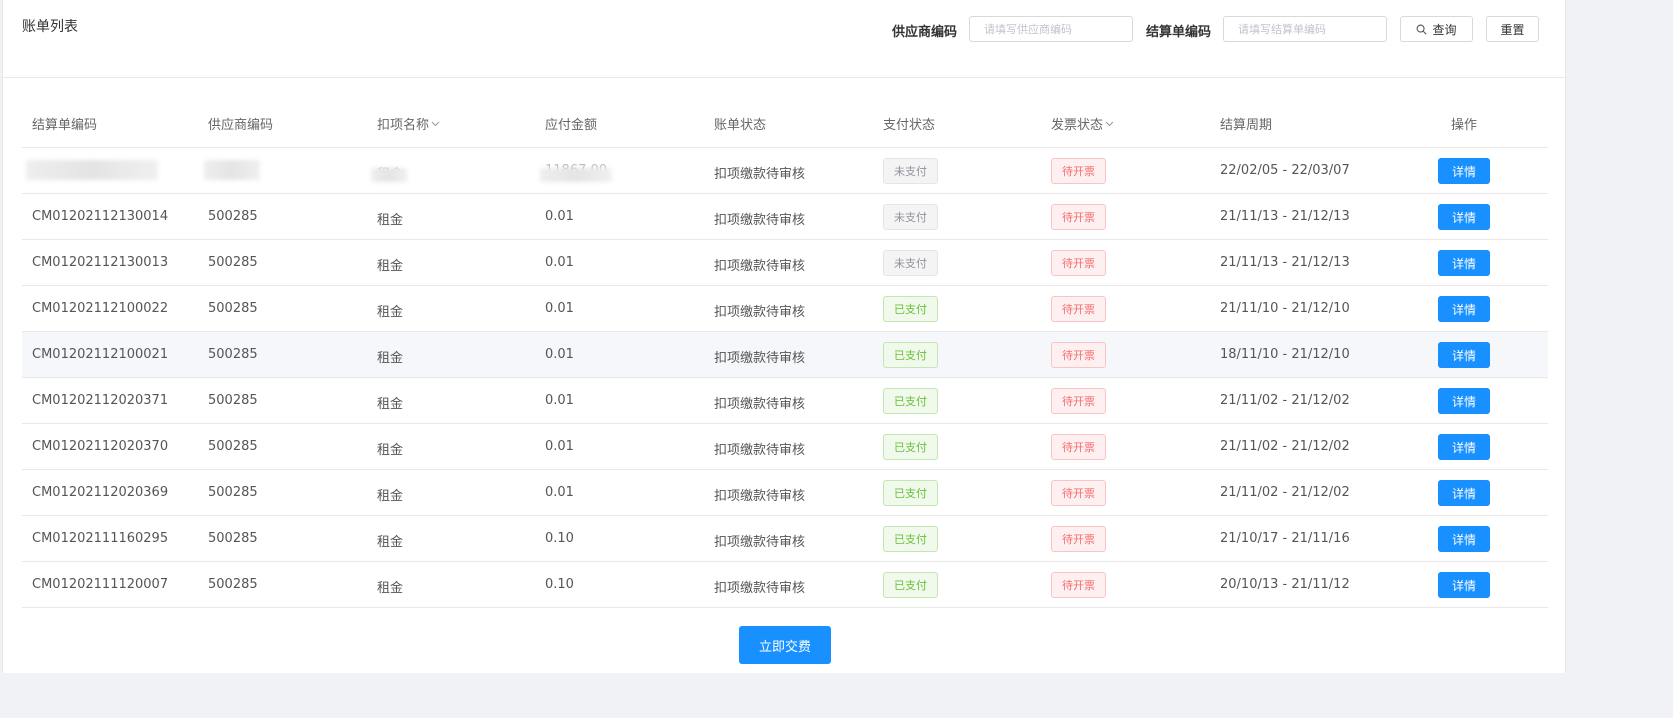 Image resolution: width=1673 pixels, height=718 pixels. Describe the element at coordinates (571, 125) in the screenshot. I see `column-amount-payable: 应付金额` at that location.